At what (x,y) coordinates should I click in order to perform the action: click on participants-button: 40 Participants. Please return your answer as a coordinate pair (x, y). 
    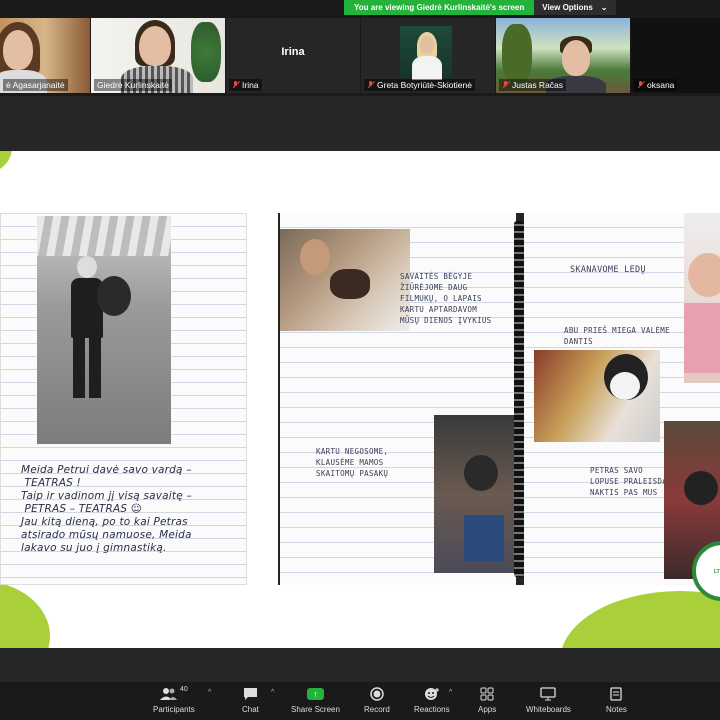
    Looking at the image, I should click on (174, 700).